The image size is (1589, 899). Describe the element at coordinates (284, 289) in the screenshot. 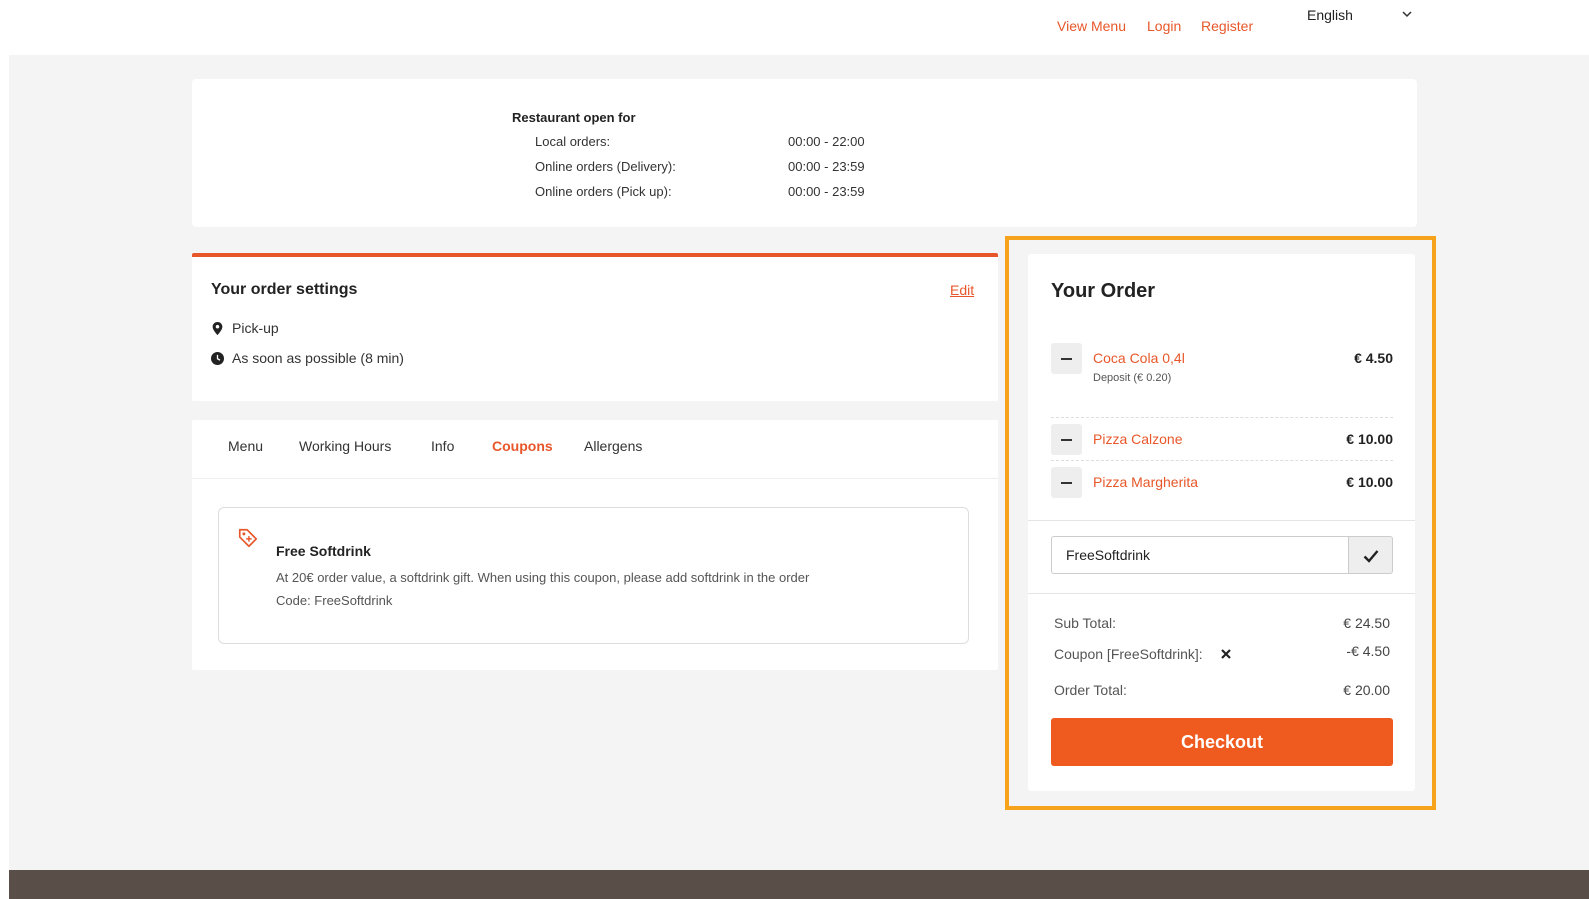

I see `order-settings-title: Your order settings` at that location.